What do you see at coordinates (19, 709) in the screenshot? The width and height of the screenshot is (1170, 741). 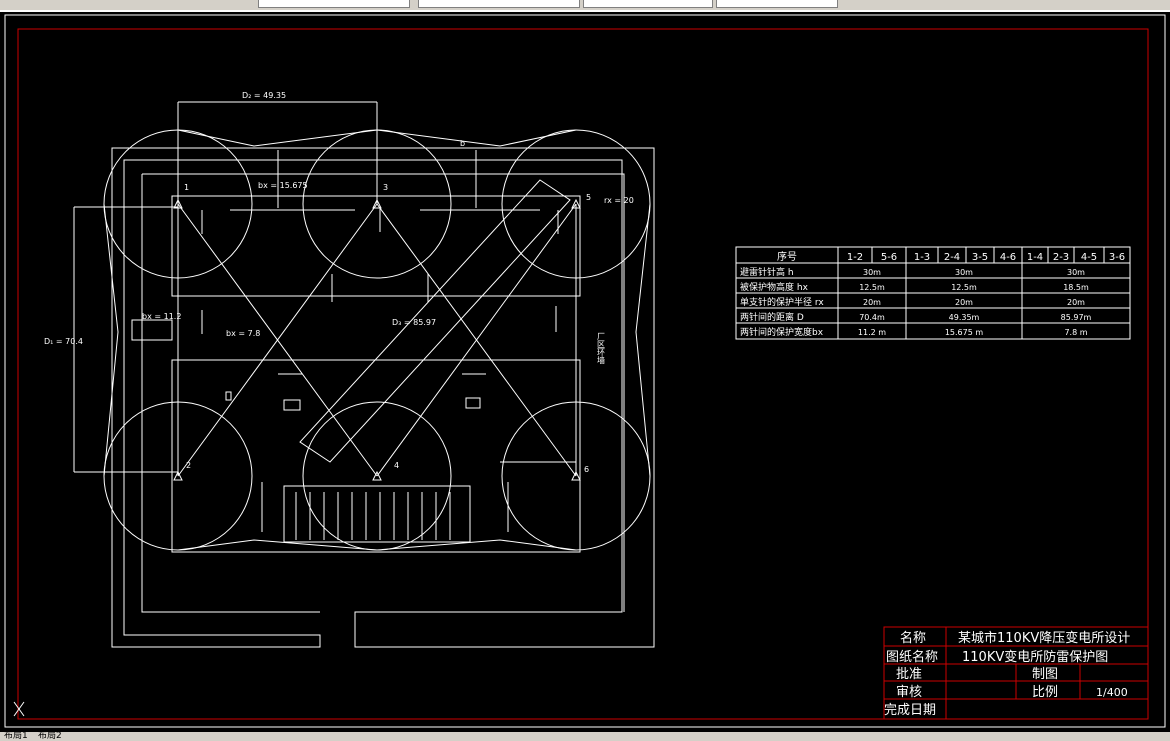 I see `ucs-icon` at bounding box center [19, 709].